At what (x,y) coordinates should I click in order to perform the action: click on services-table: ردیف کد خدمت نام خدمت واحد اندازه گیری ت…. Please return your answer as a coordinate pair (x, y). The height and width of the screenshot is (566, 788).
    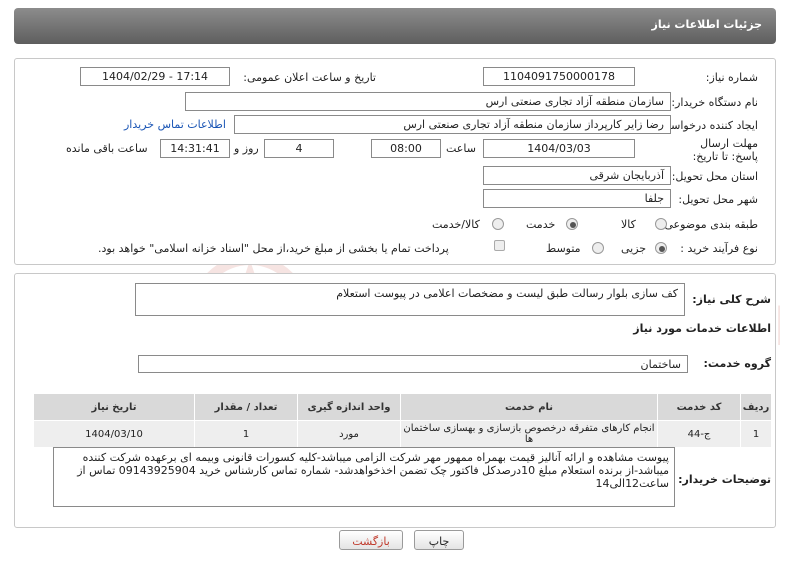
    Looking at the image, I should click on (402, 420).